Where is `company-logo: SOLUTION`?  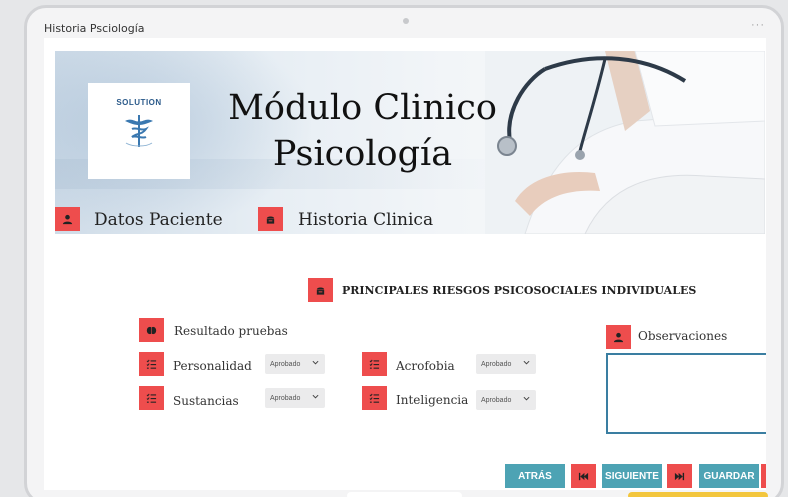 company-logo: SOLUTION is located at coordinates (139, 131).